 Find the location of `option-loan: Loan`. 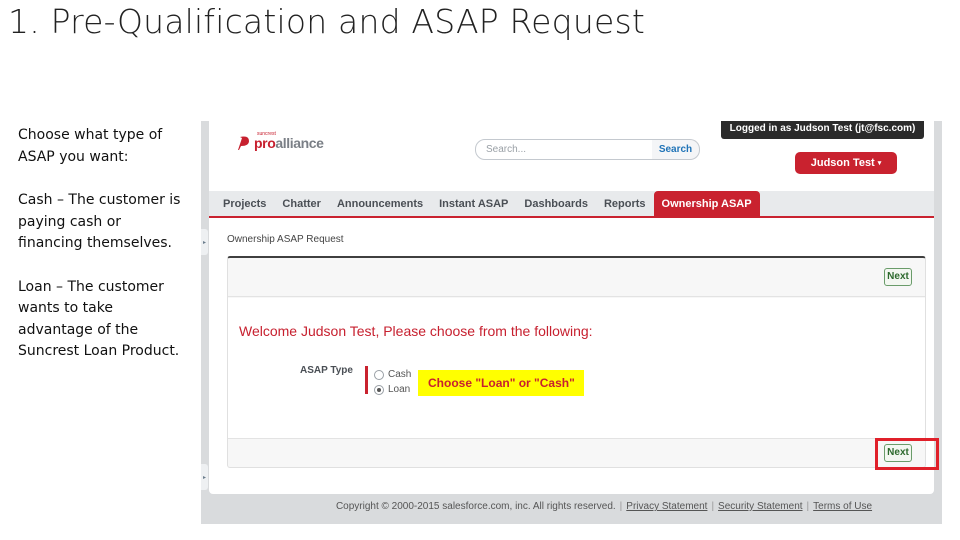

option-loan: Loan is located at coordinates (392, 389).